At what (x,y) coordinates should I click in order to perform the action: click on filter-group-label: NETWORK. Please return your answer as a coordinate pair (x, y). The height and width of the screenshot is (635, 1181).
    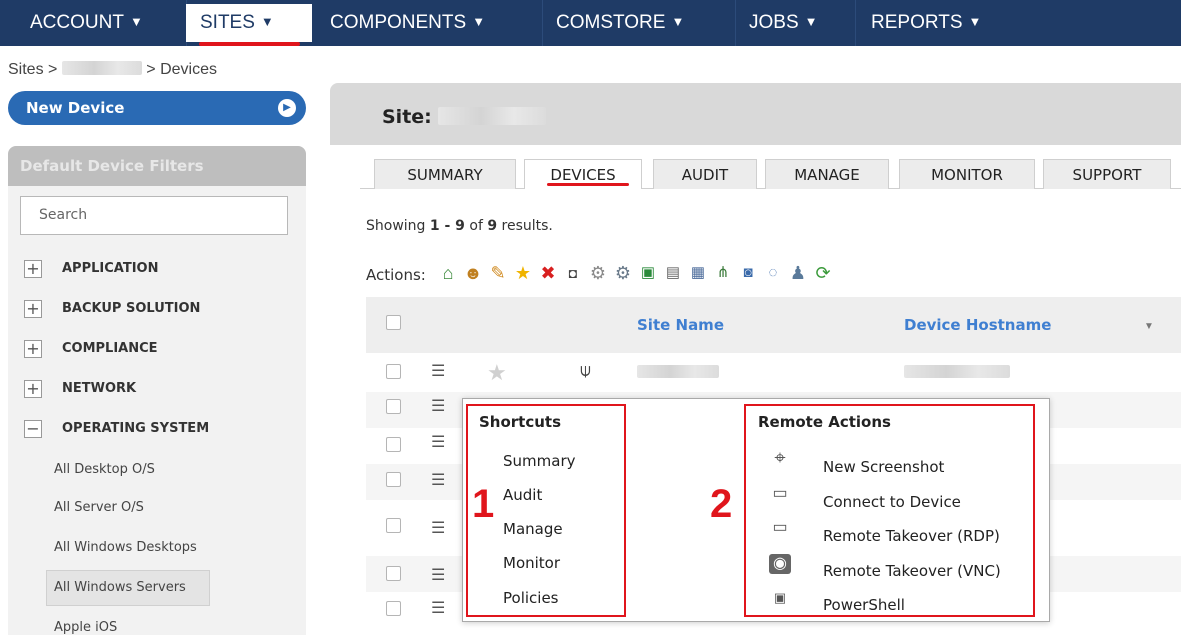
    Looking at the image, I should click on (99, 388).